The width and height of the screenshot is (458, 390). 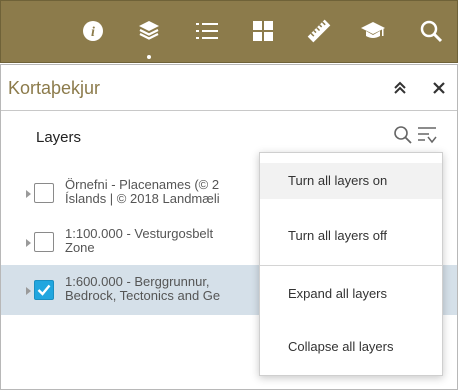 I want to click on checkmark-icon, so click(x=44, y=290).